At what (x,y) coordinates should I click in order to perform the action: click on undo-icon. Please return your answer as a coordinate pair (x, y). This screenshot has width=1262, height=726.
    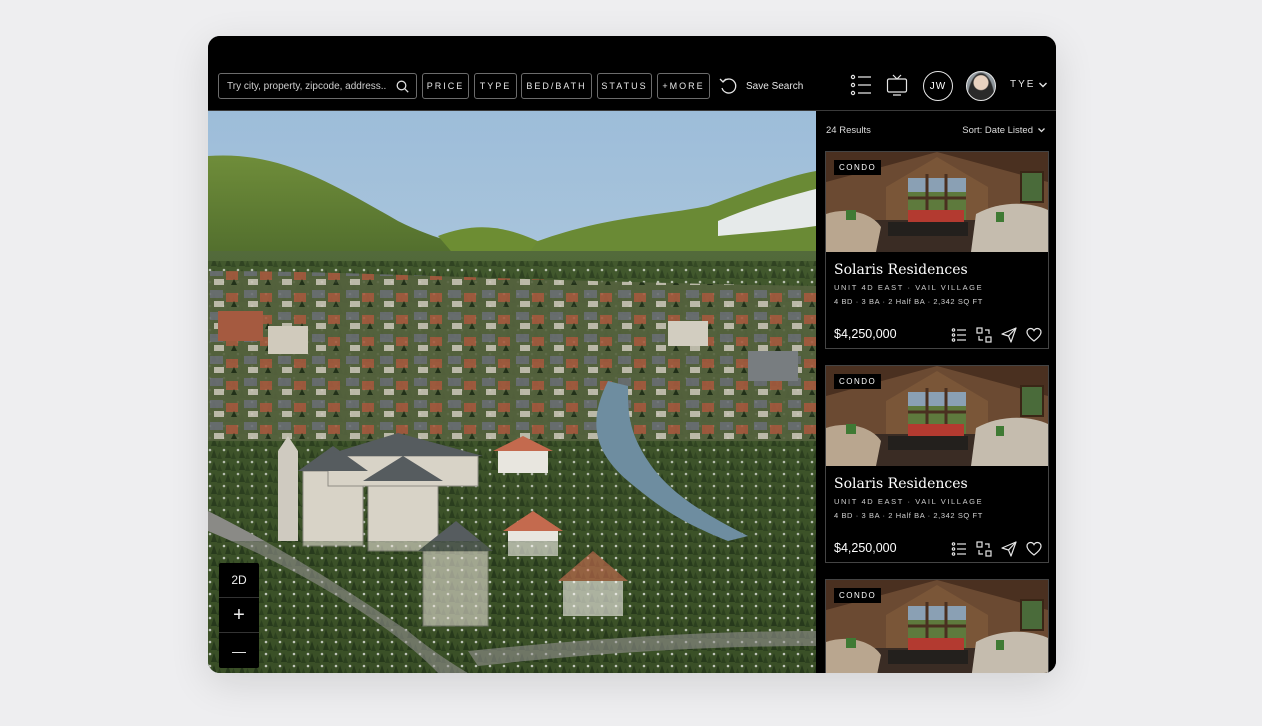
    Looking at the image, I should click on (728, 86).